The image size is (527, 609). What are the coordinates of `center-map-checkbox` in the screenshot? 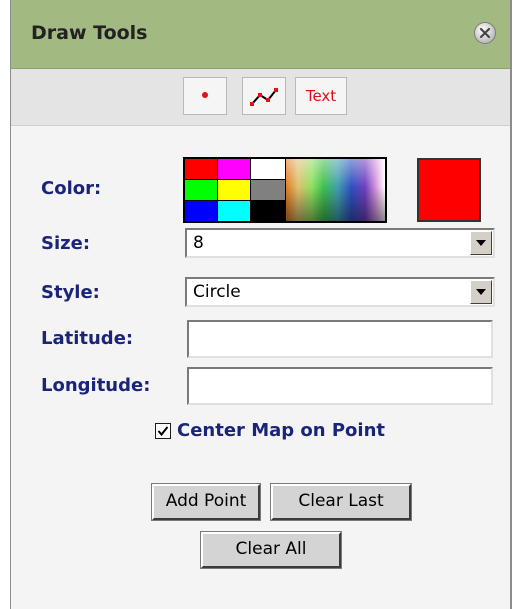 It's located at (163, 431).